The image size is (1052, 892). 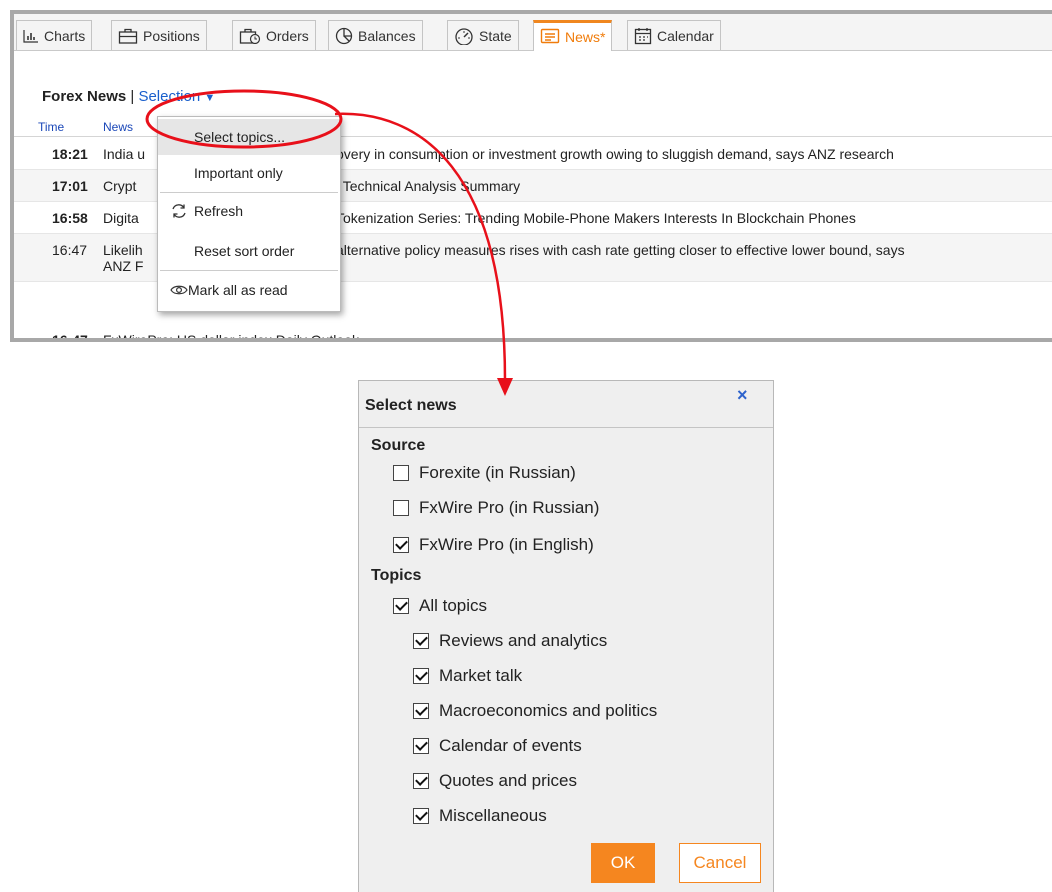 I want to click on source-checkbox: FxWire Pro (in English), so click(x=493, y=545).